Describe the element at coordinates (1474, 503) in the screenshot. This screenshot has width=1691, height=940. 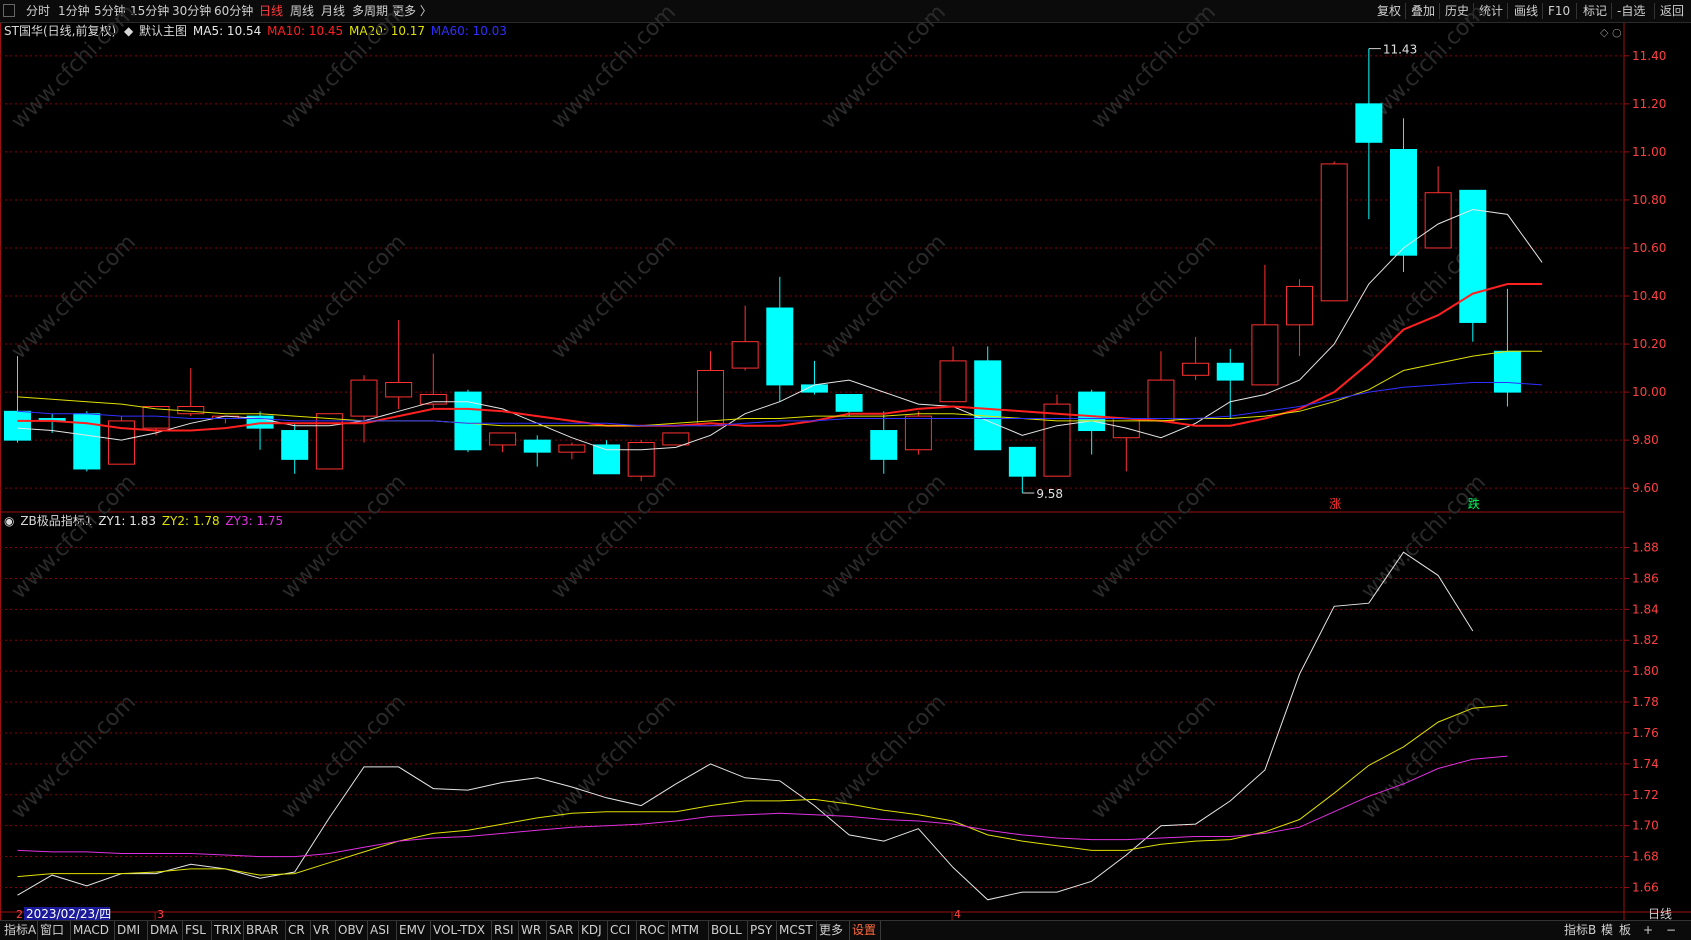
I see `down-signal-marker: 跌` at that location.